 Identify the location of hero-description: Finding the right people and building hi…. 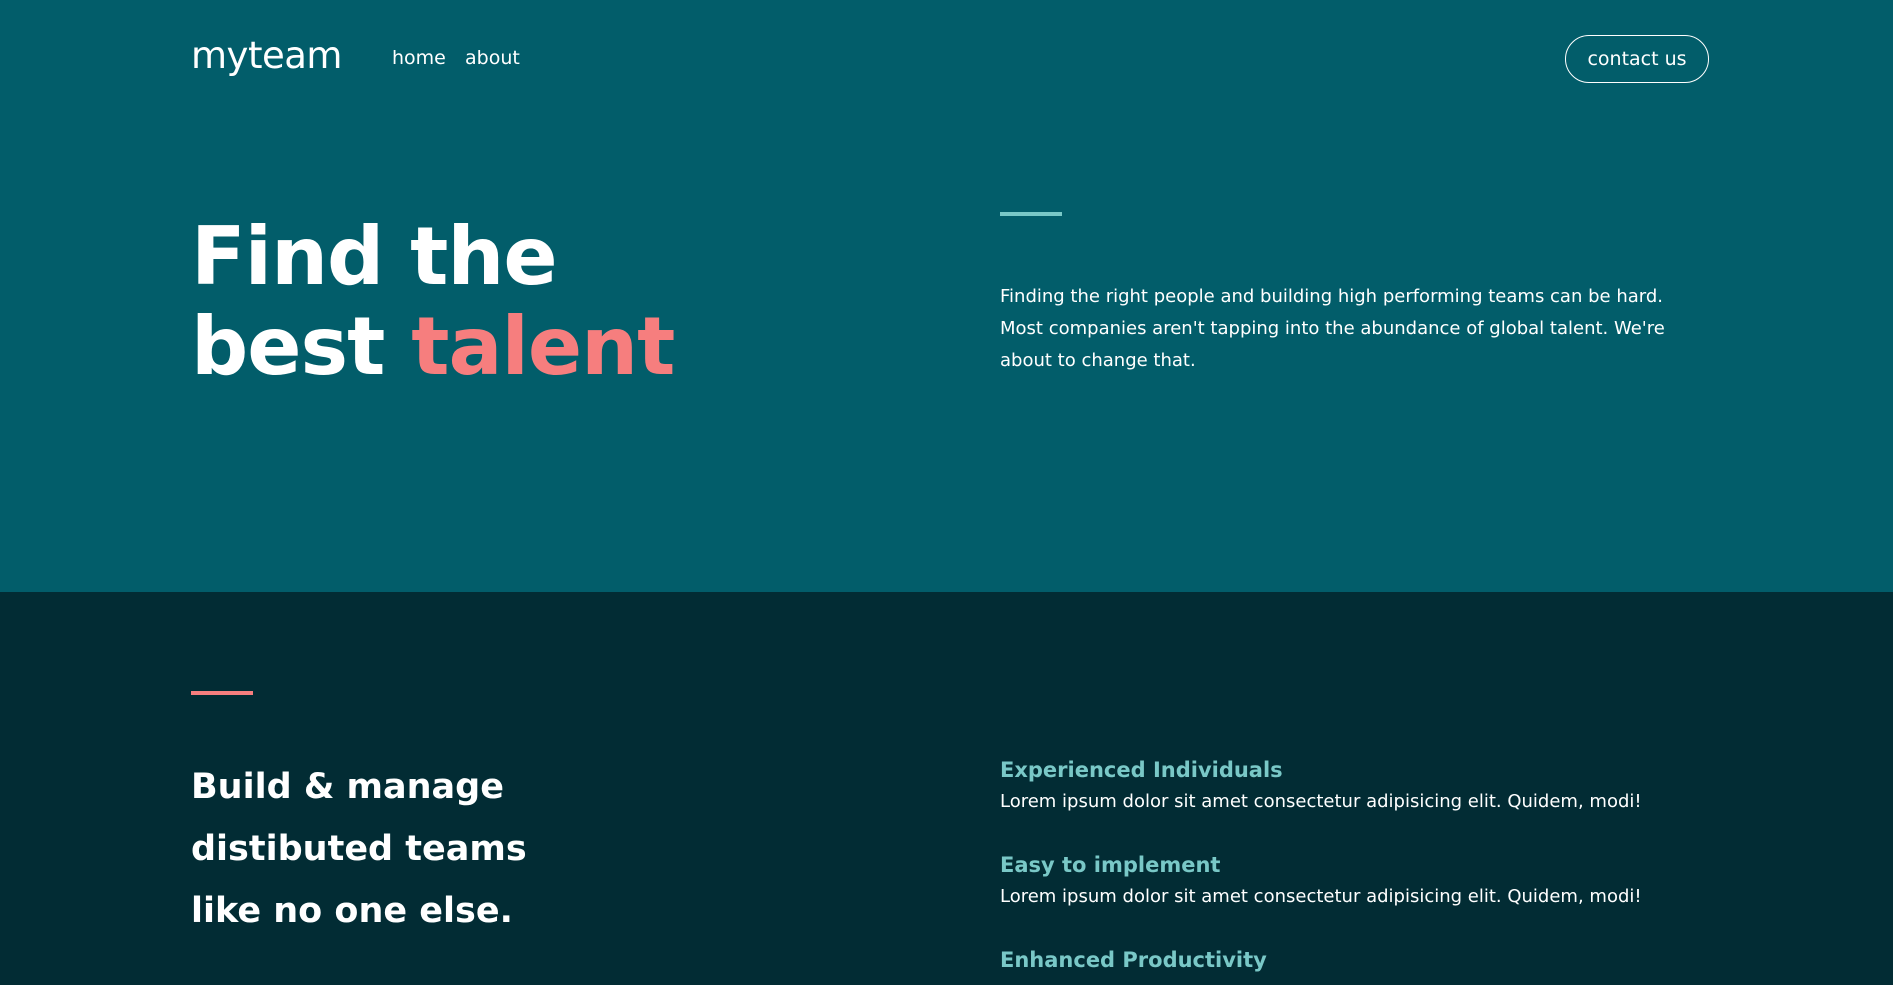
(1332, 328).